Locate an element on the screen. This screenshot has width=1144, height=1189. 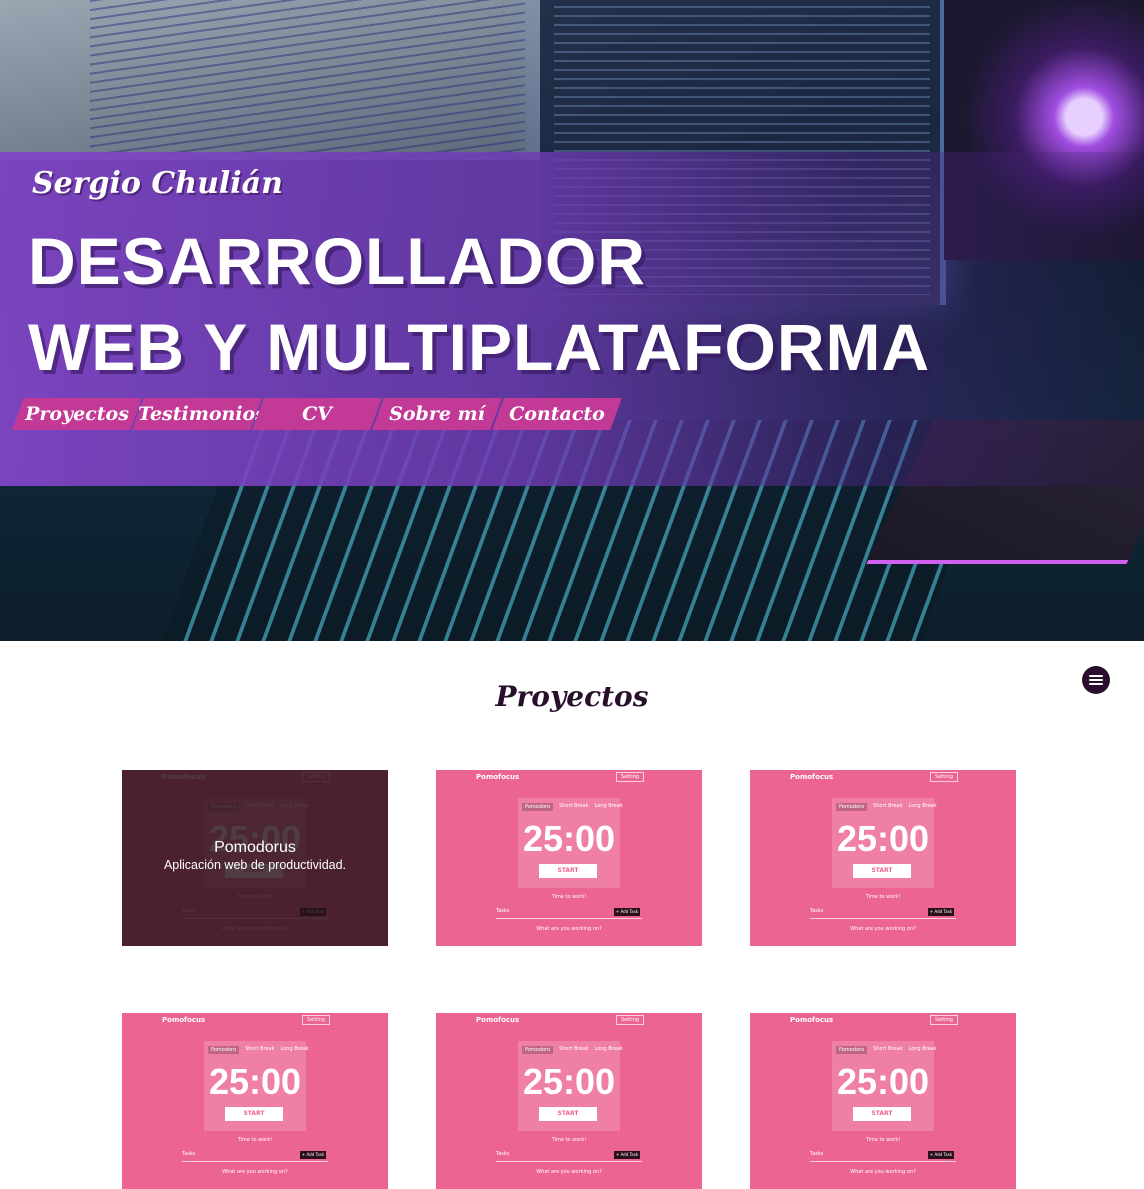
project-title: Pomodorus is located at coordinates (255, 847).